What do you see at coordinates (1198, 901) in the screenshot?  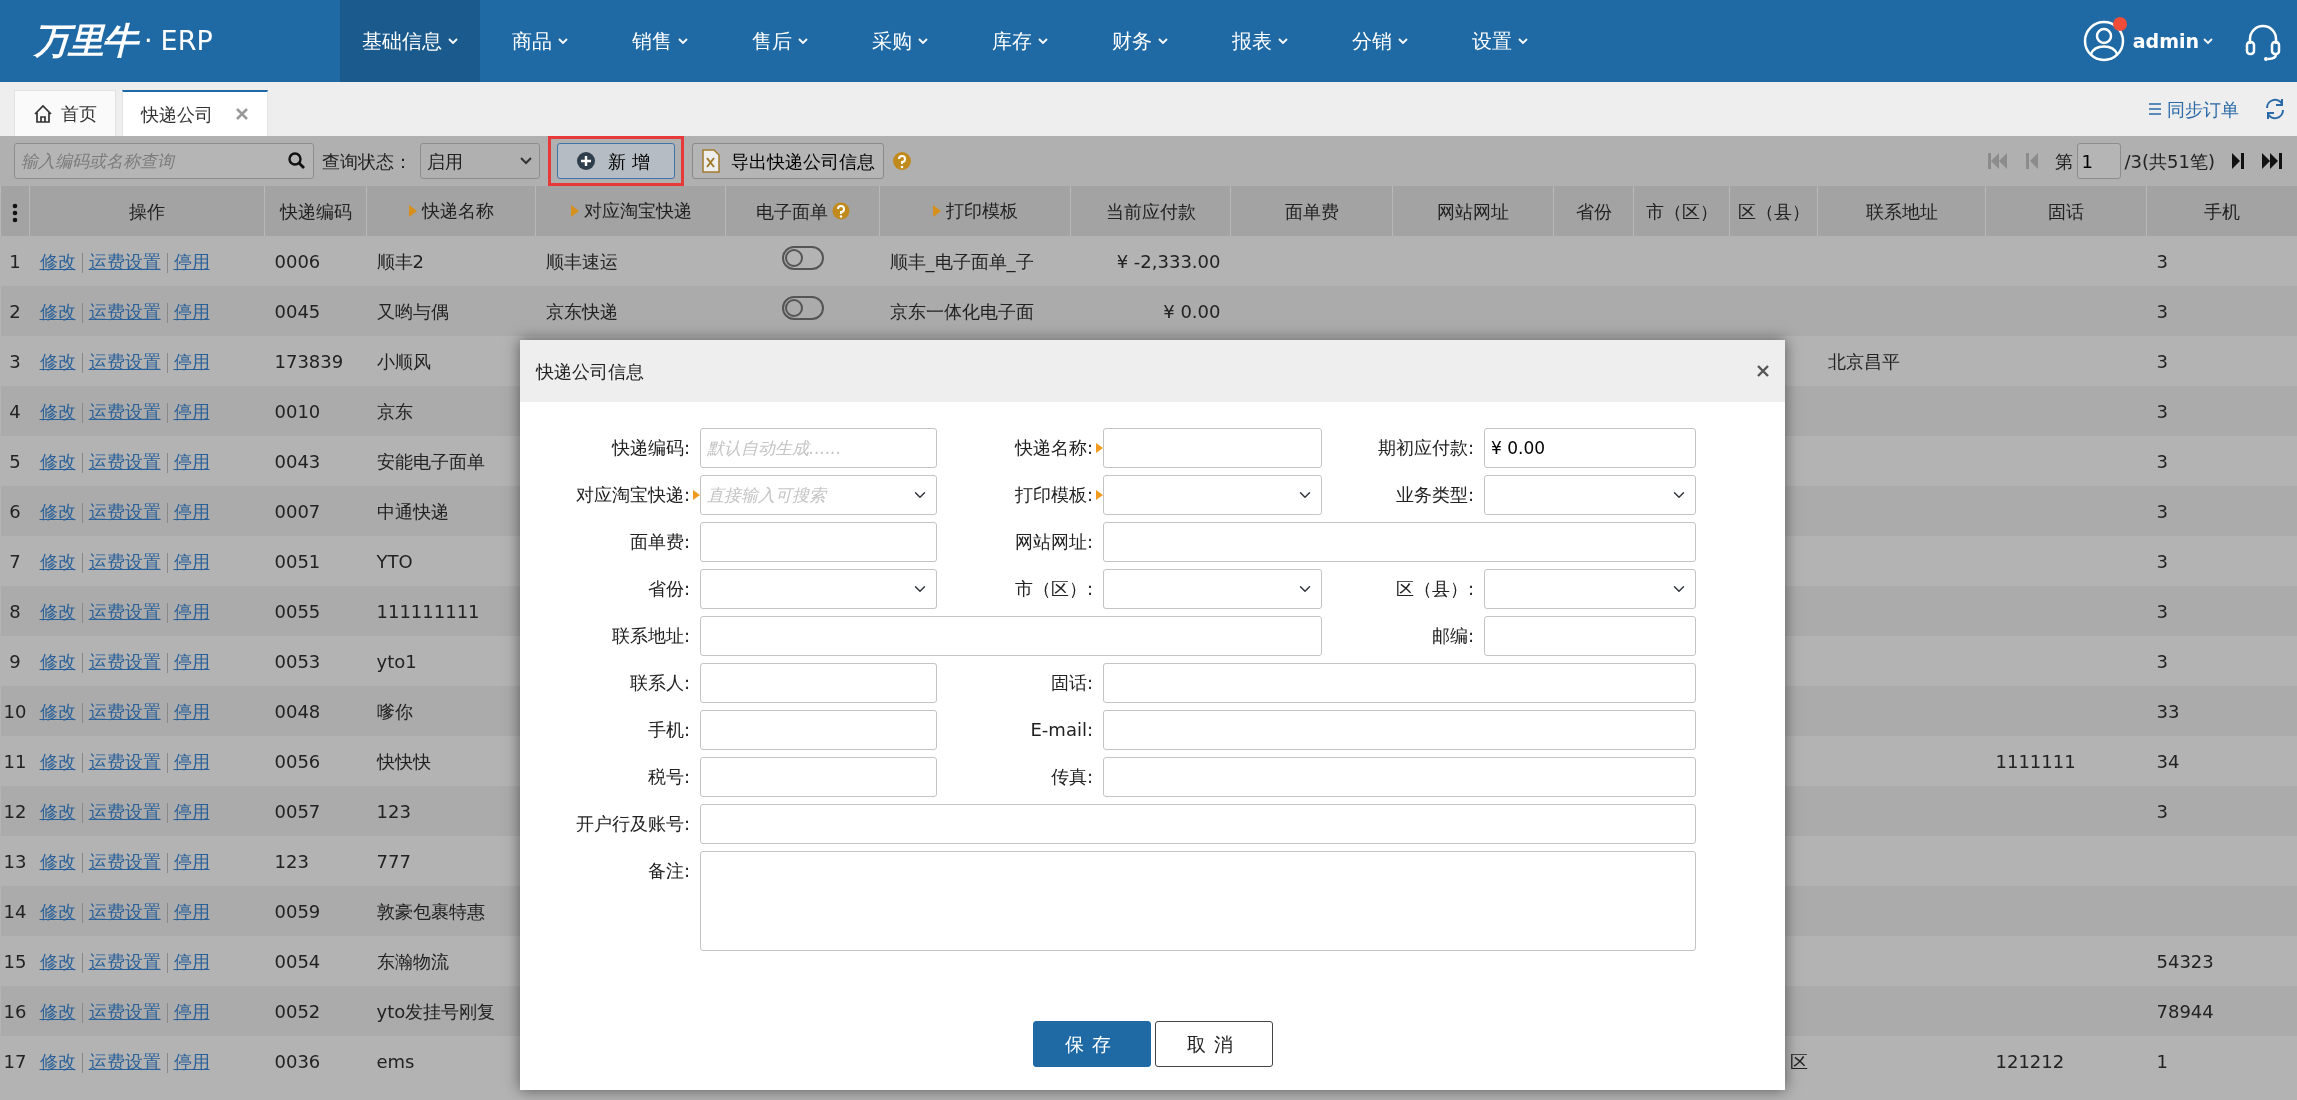 I see `text-area` at bounding box center [1198, 901].